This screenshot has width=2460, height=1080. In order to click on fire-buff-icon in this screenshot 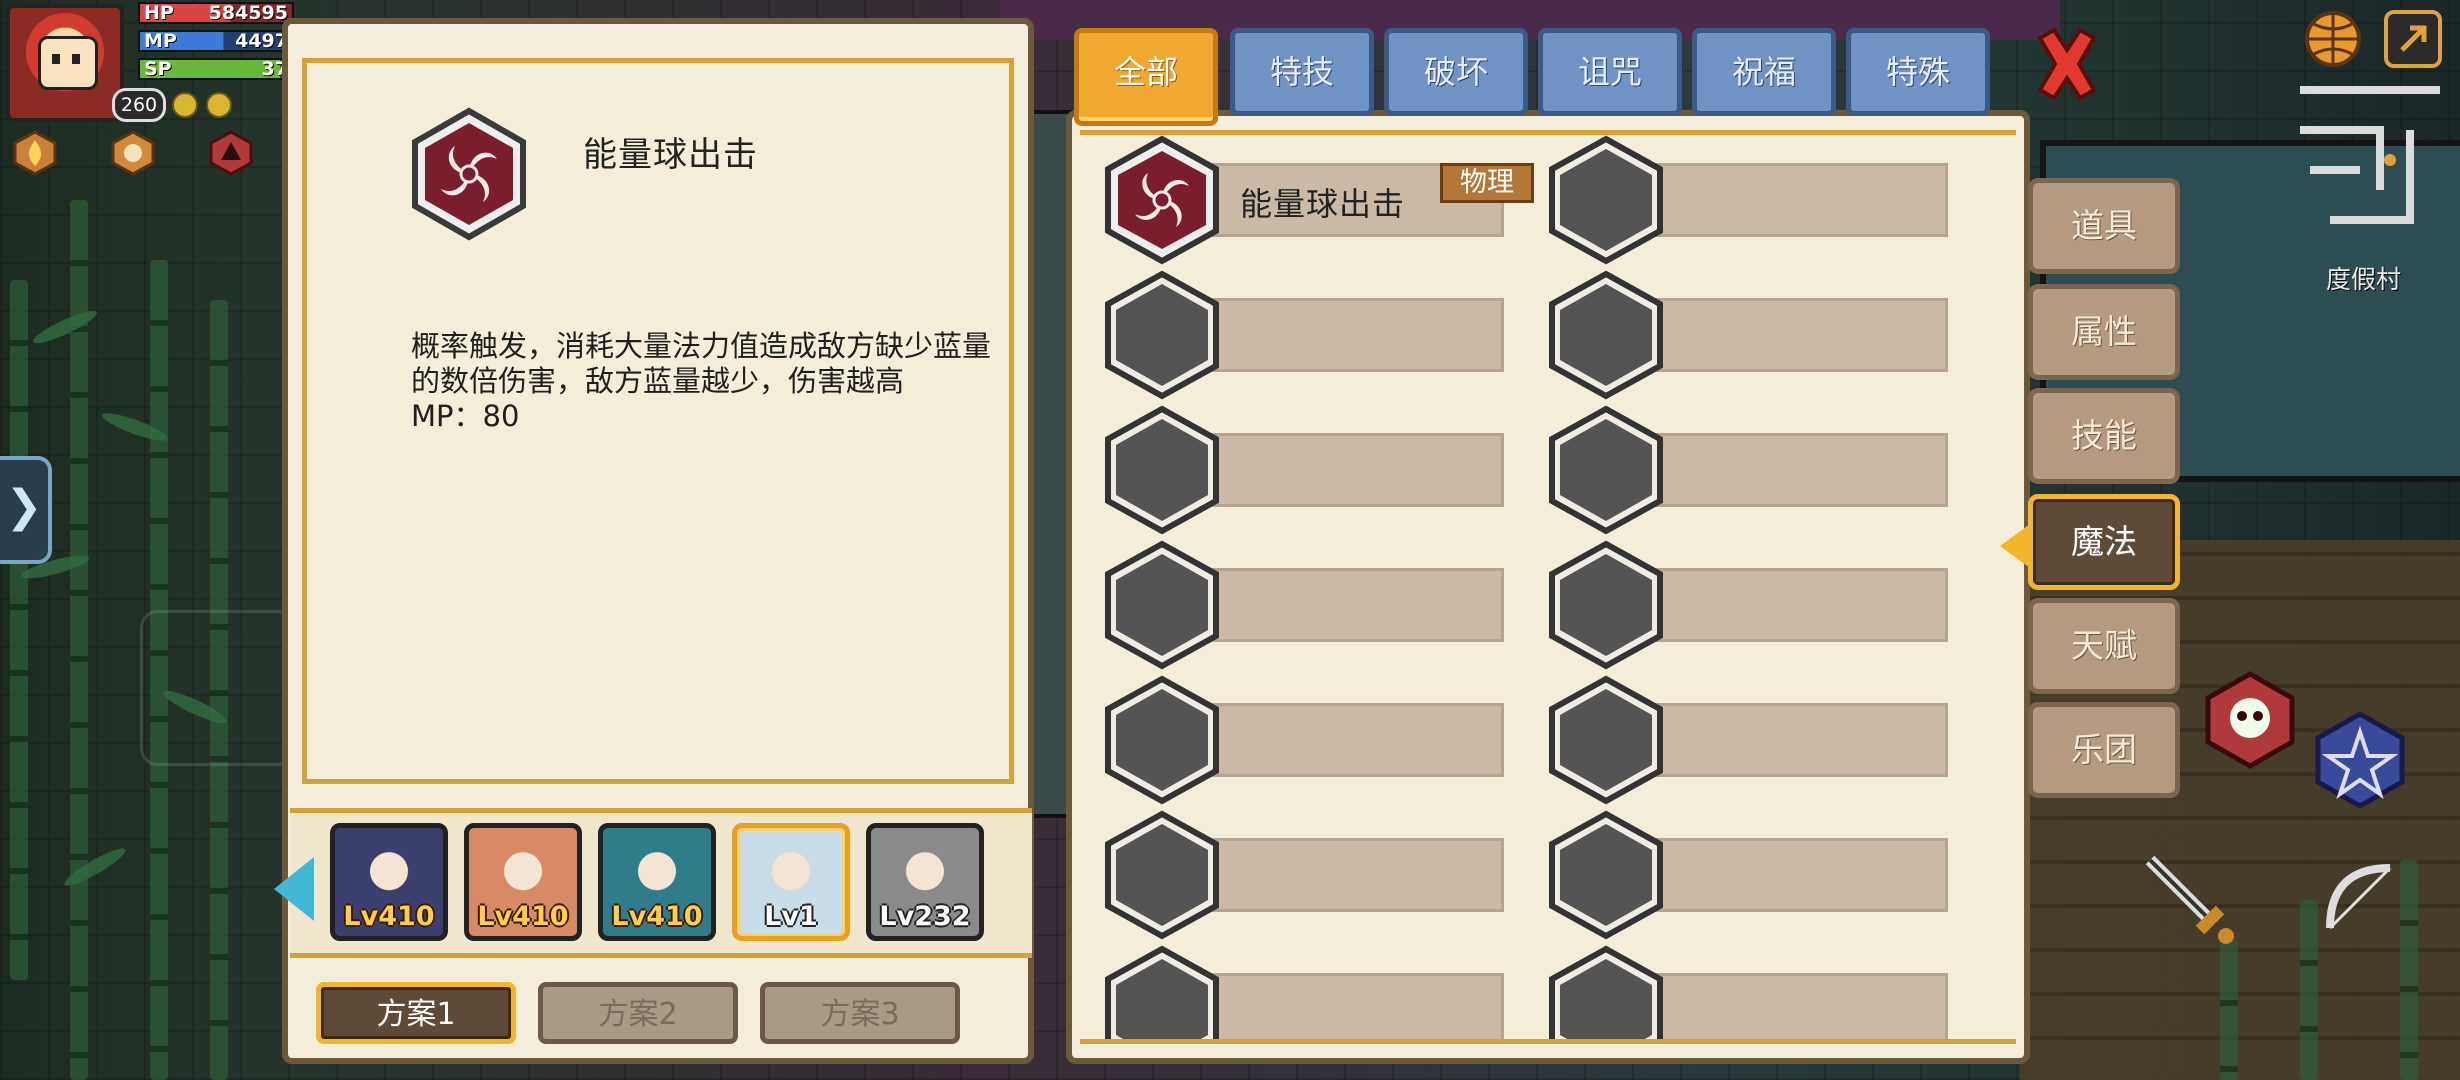, I will do `click(35, 153)`.